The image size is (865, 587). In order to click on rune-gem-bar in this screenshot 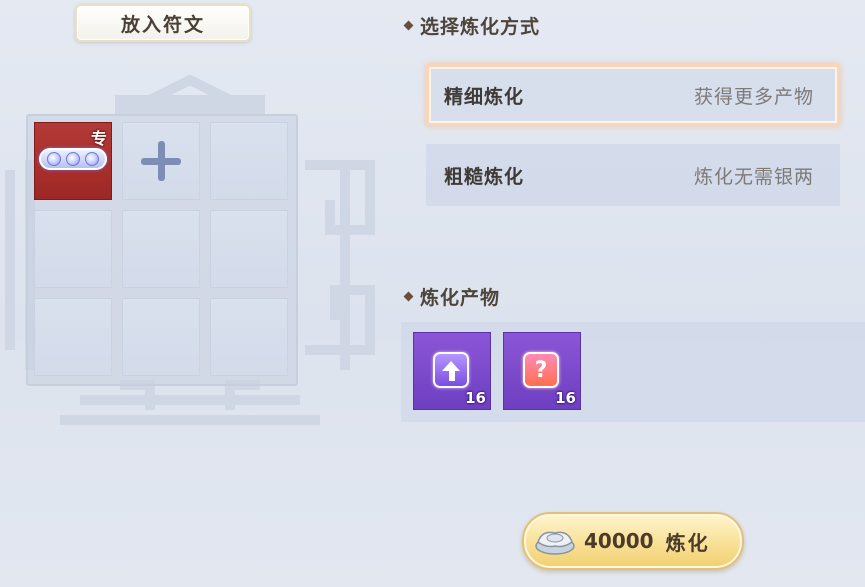, I will do `click(73, 159)`.